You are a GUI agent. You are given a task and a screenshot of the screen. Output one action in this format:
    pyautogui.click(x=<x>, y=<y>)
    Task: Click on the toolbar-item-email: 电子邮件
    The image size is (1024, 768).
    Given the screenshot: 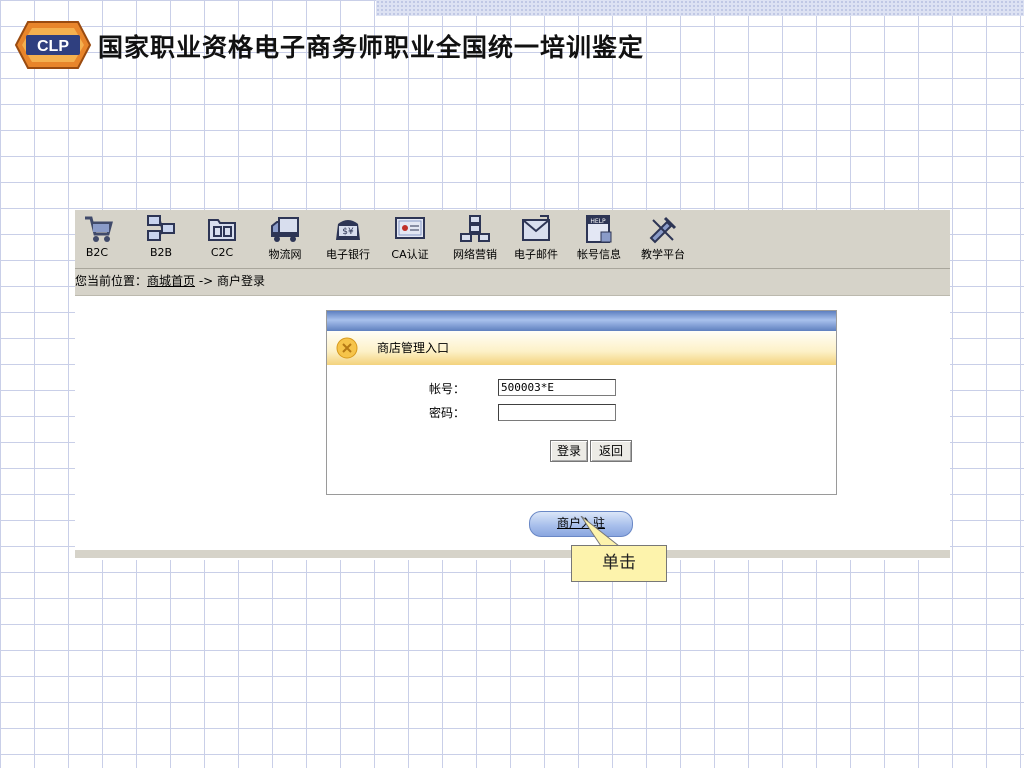 What is the action you would take?
    pyautogui.click(x=536, y=240)
    